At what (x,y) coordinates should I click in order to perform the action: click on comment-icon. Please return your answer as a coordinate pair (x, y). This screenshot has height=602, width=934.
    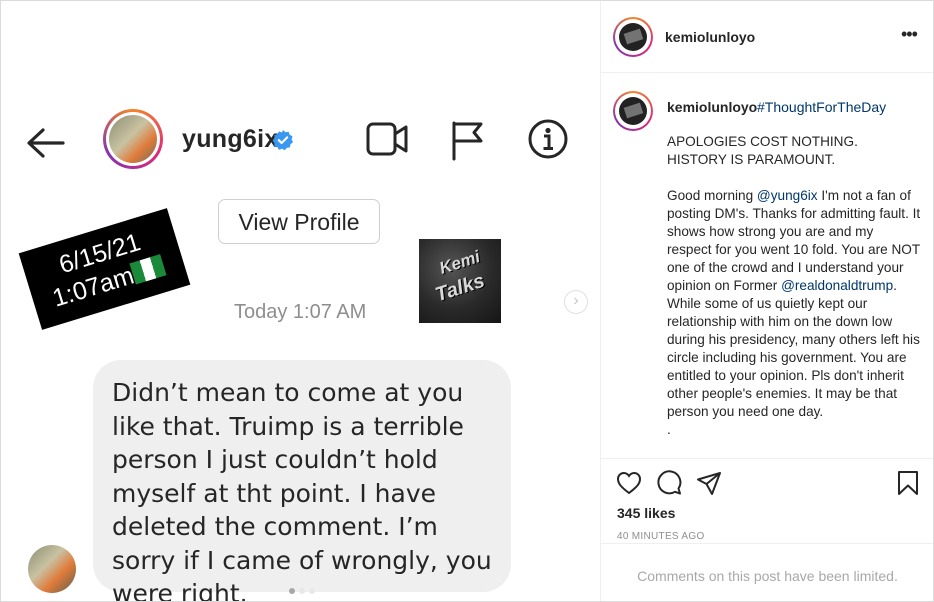
    Looking at the image, I should click on (669, 483).